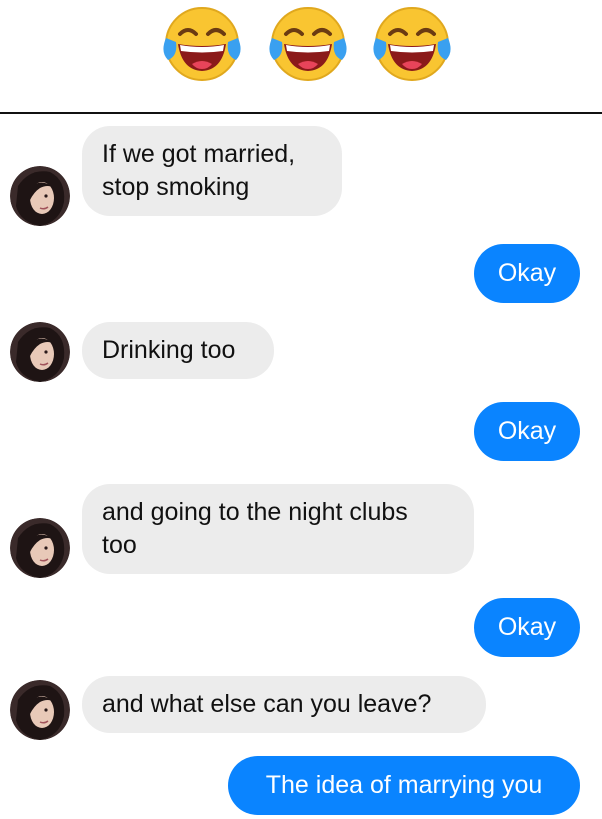 This screenshot has height=819, width=602. What do you see at coordinates (284, 704) in the screenshot?
I see `received-message: and what else can you leave?` at bounding box center [284, 704].